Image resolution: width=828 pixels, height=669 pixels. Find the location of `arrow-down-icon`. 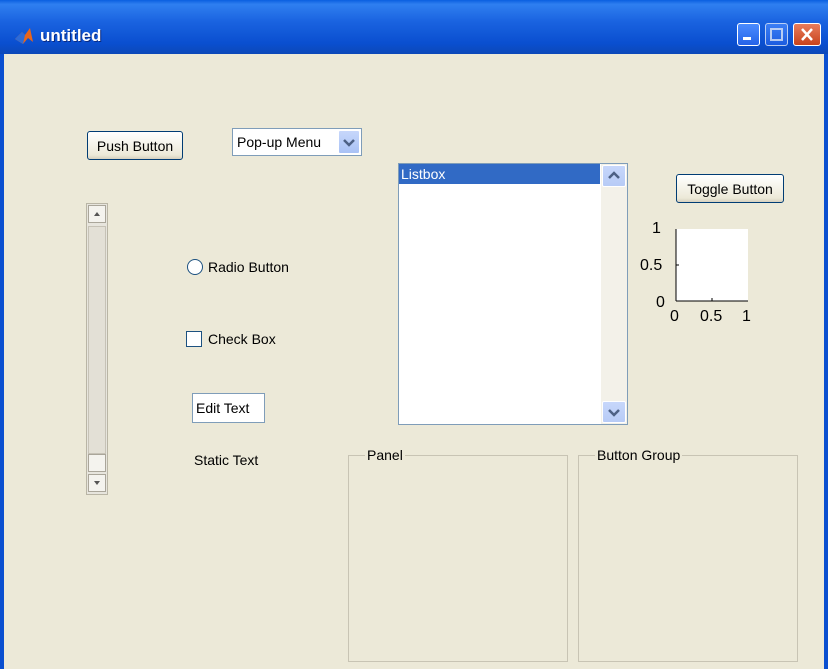

arrow-down-icon is located at coordinates (97, 483).